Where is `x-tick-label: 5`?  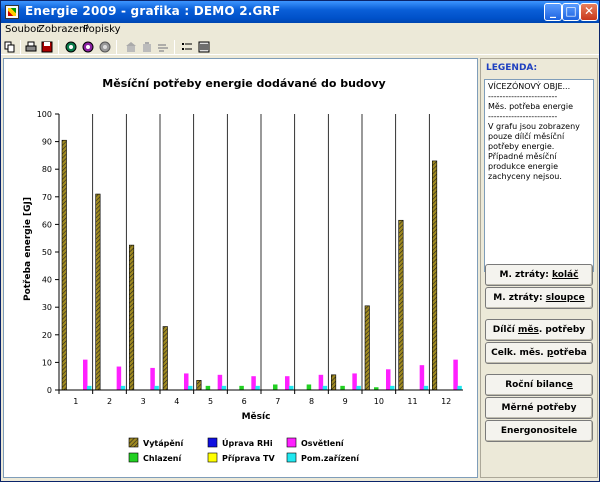
x-tick-label: 5 is located at coordinates (210, 401).